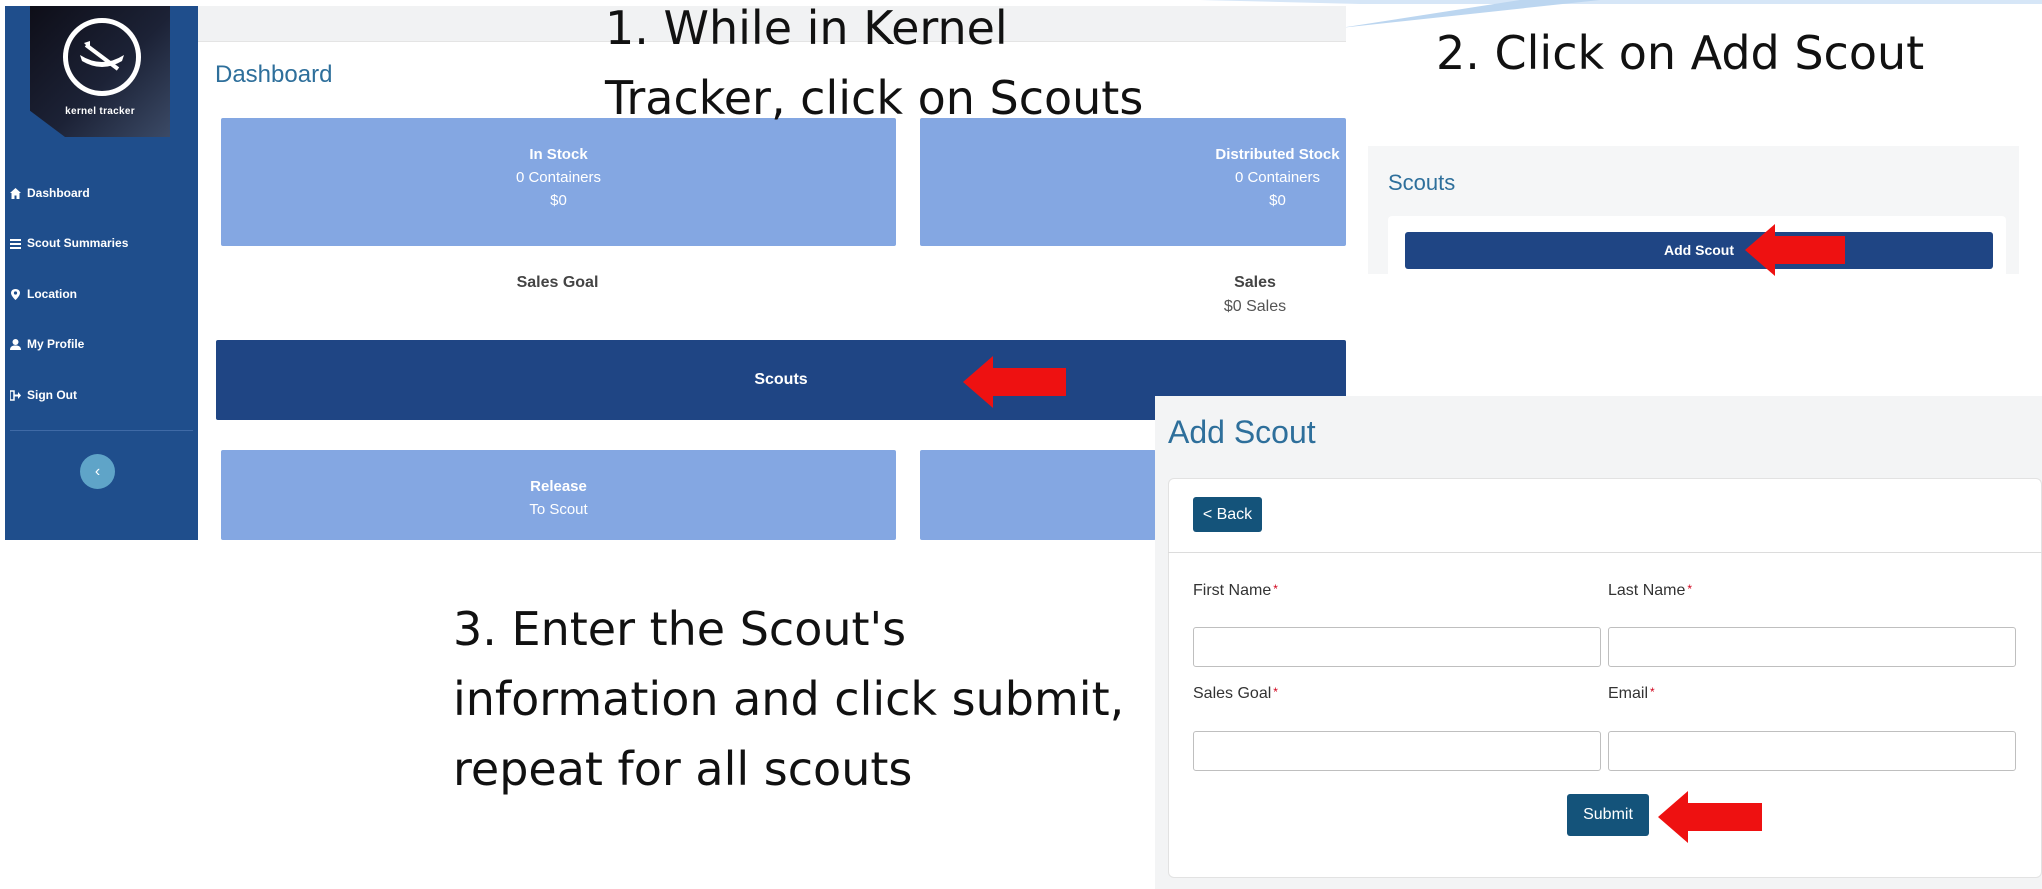 The image size is (2042, 889). I want to click on label-text: First Name, so click(1232, 590).